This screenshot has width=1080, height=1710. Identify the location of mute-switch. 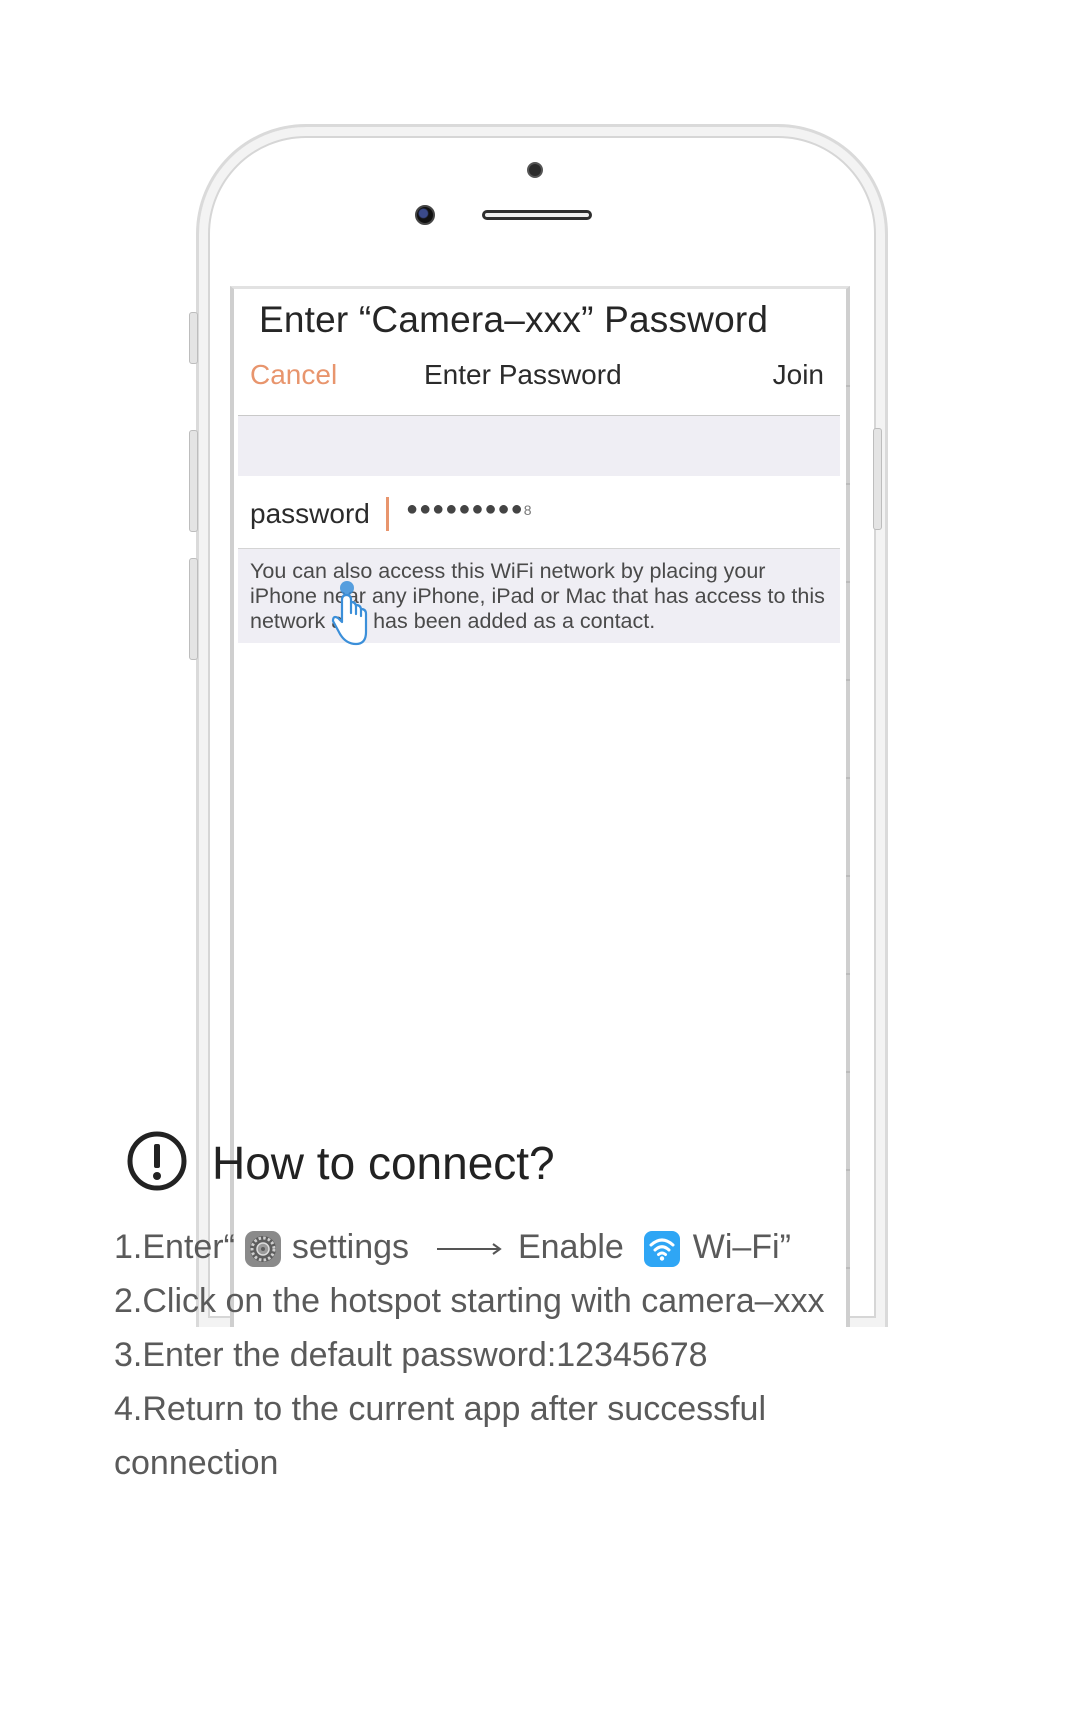
(193, 338).